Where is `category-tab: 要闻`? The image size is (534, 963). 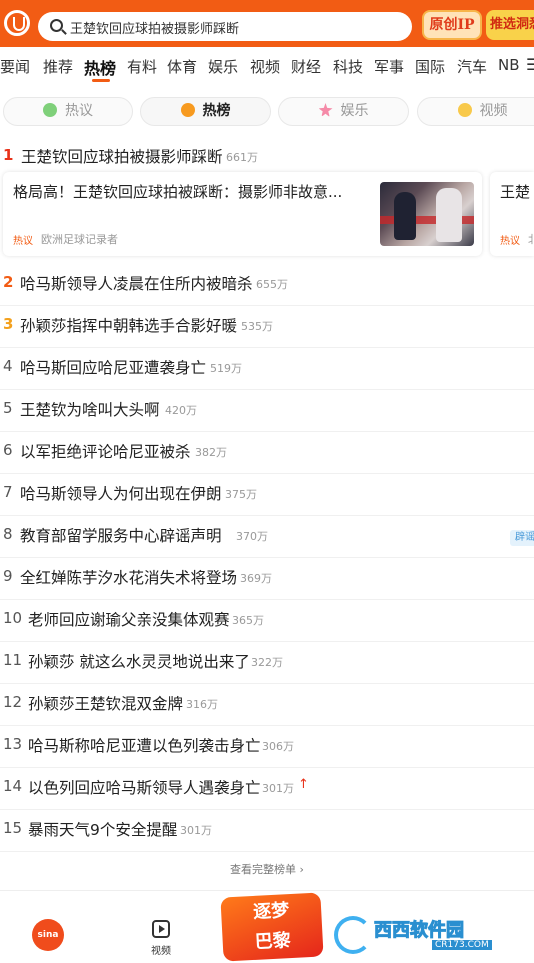 category-tab: 要闻 is located at coordinates (15, 66).